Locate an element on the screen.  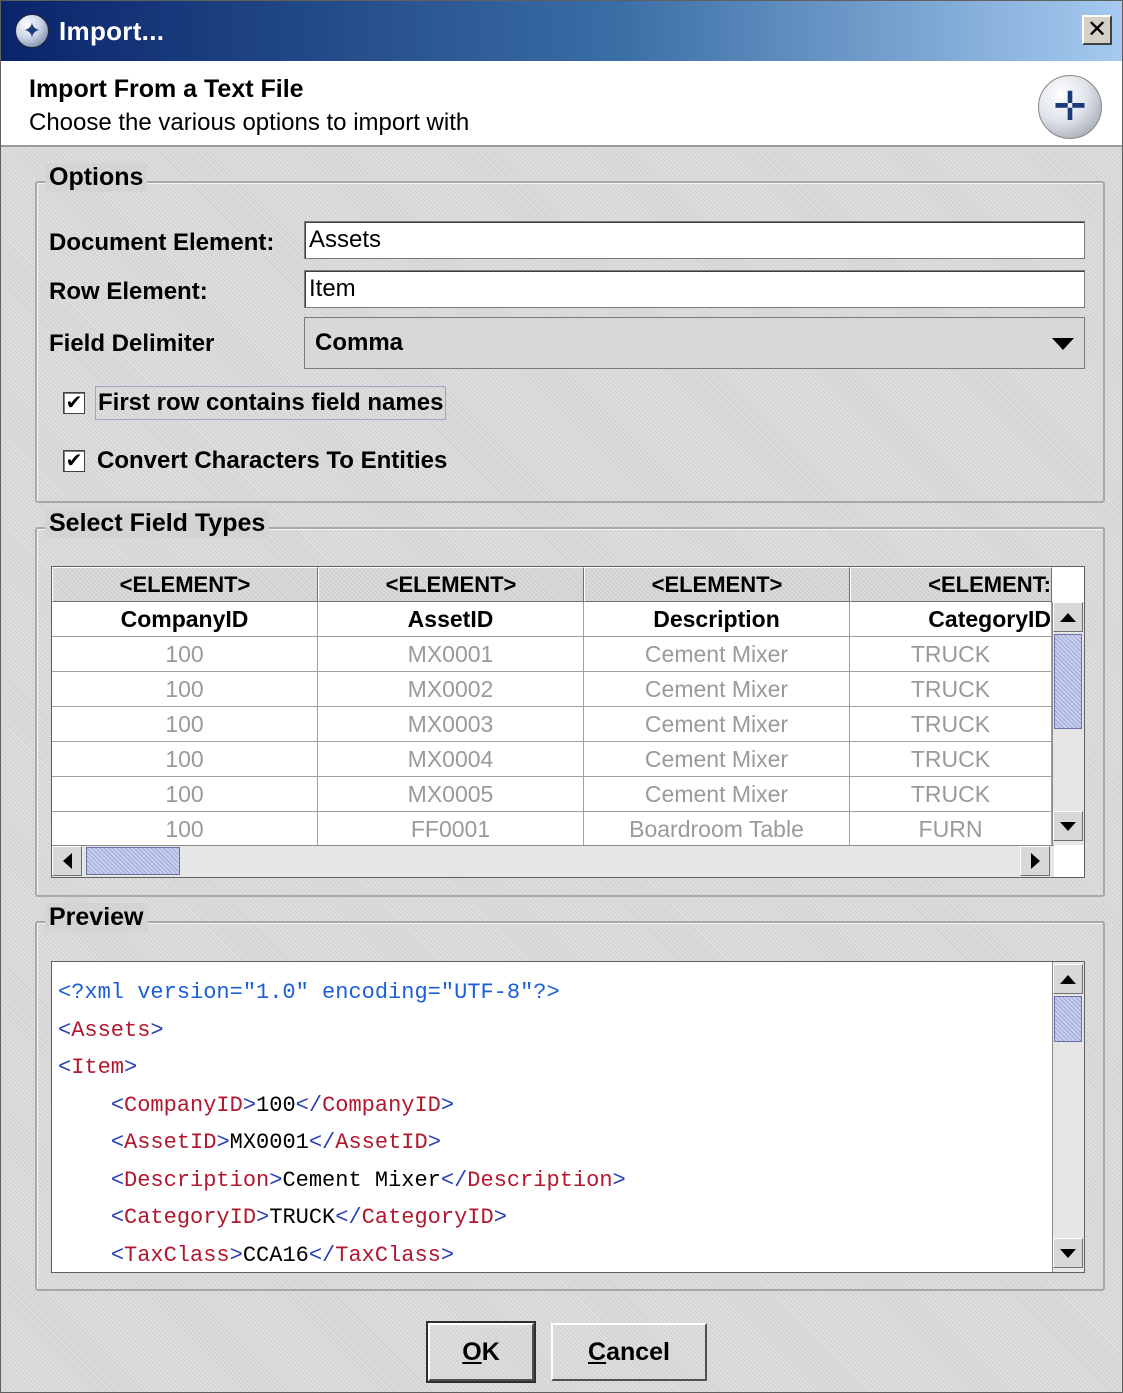
column-header-cell: AssetID is located at coordinates (451, 619).